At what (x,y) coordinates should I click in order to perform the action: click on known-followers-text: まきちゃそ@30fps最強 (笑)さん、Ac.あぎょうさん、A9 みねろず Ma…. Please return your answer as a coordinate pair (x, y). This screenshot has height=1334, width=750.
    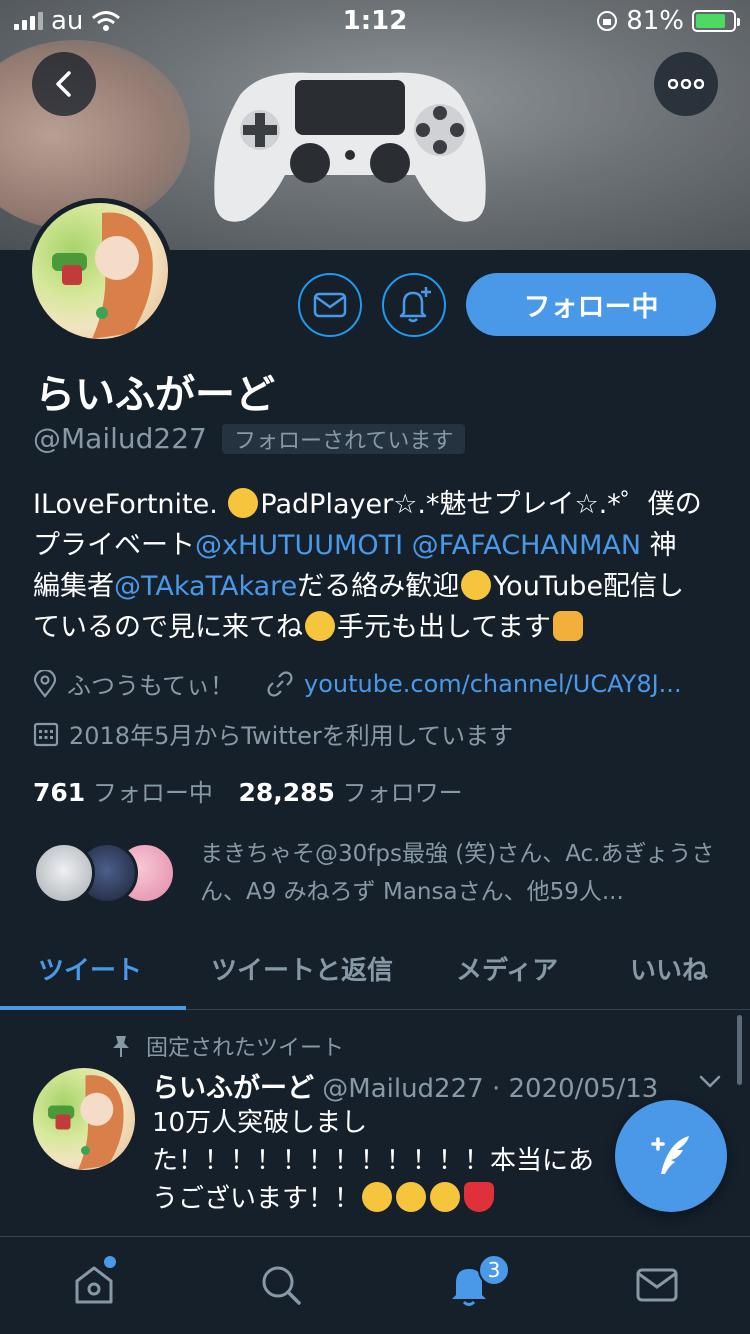
    Looking at the image, I should click on (460, 873).